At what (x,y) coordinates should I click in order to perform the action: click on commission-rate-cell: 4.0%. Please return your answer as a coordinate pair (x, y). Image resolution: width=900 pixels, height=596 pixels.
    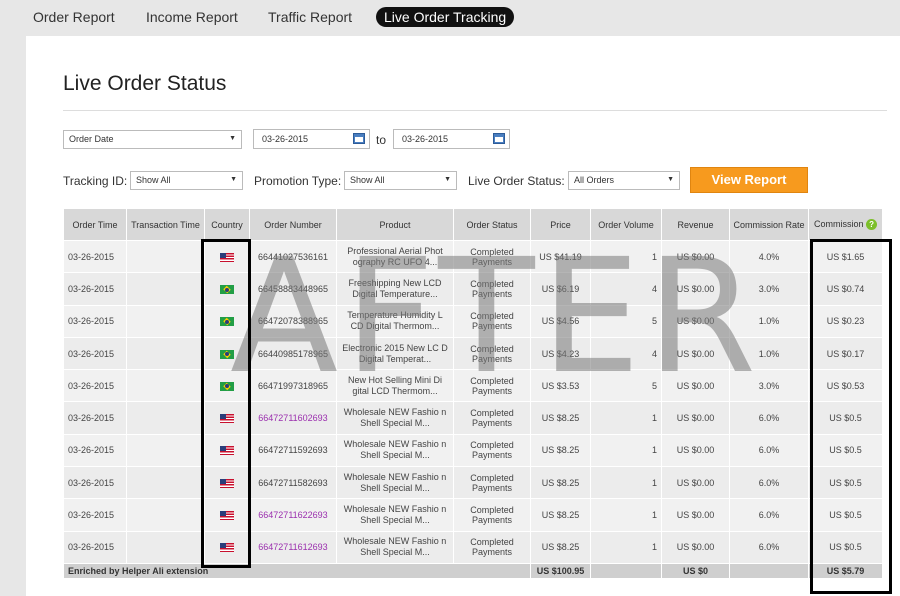
    Looking at the image, I should click on (769, 256).